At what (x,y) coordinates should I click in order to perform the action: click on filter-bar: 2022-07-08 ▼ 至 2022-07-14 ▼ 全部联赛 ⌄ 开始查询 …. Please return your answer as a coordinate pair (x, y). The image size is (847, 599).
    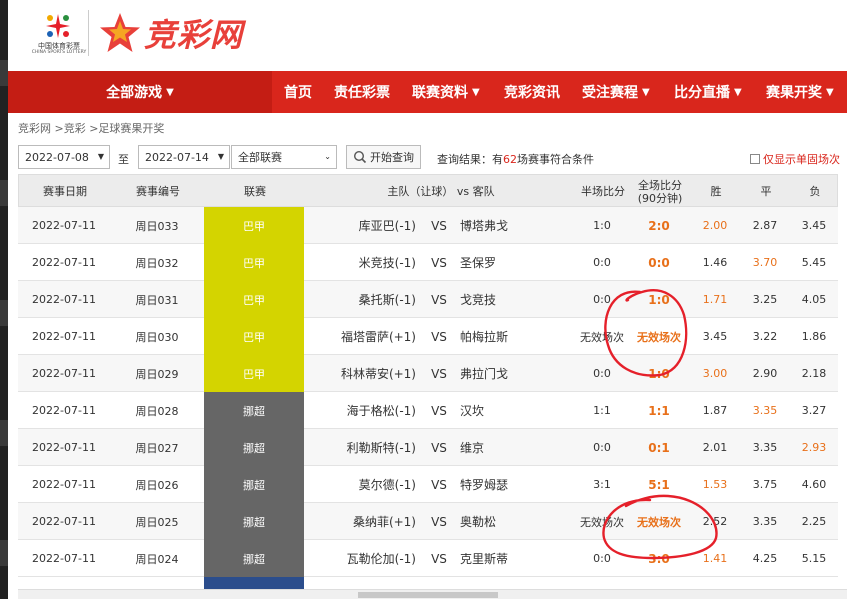
    Looking at the image, I should click on (432, 157).